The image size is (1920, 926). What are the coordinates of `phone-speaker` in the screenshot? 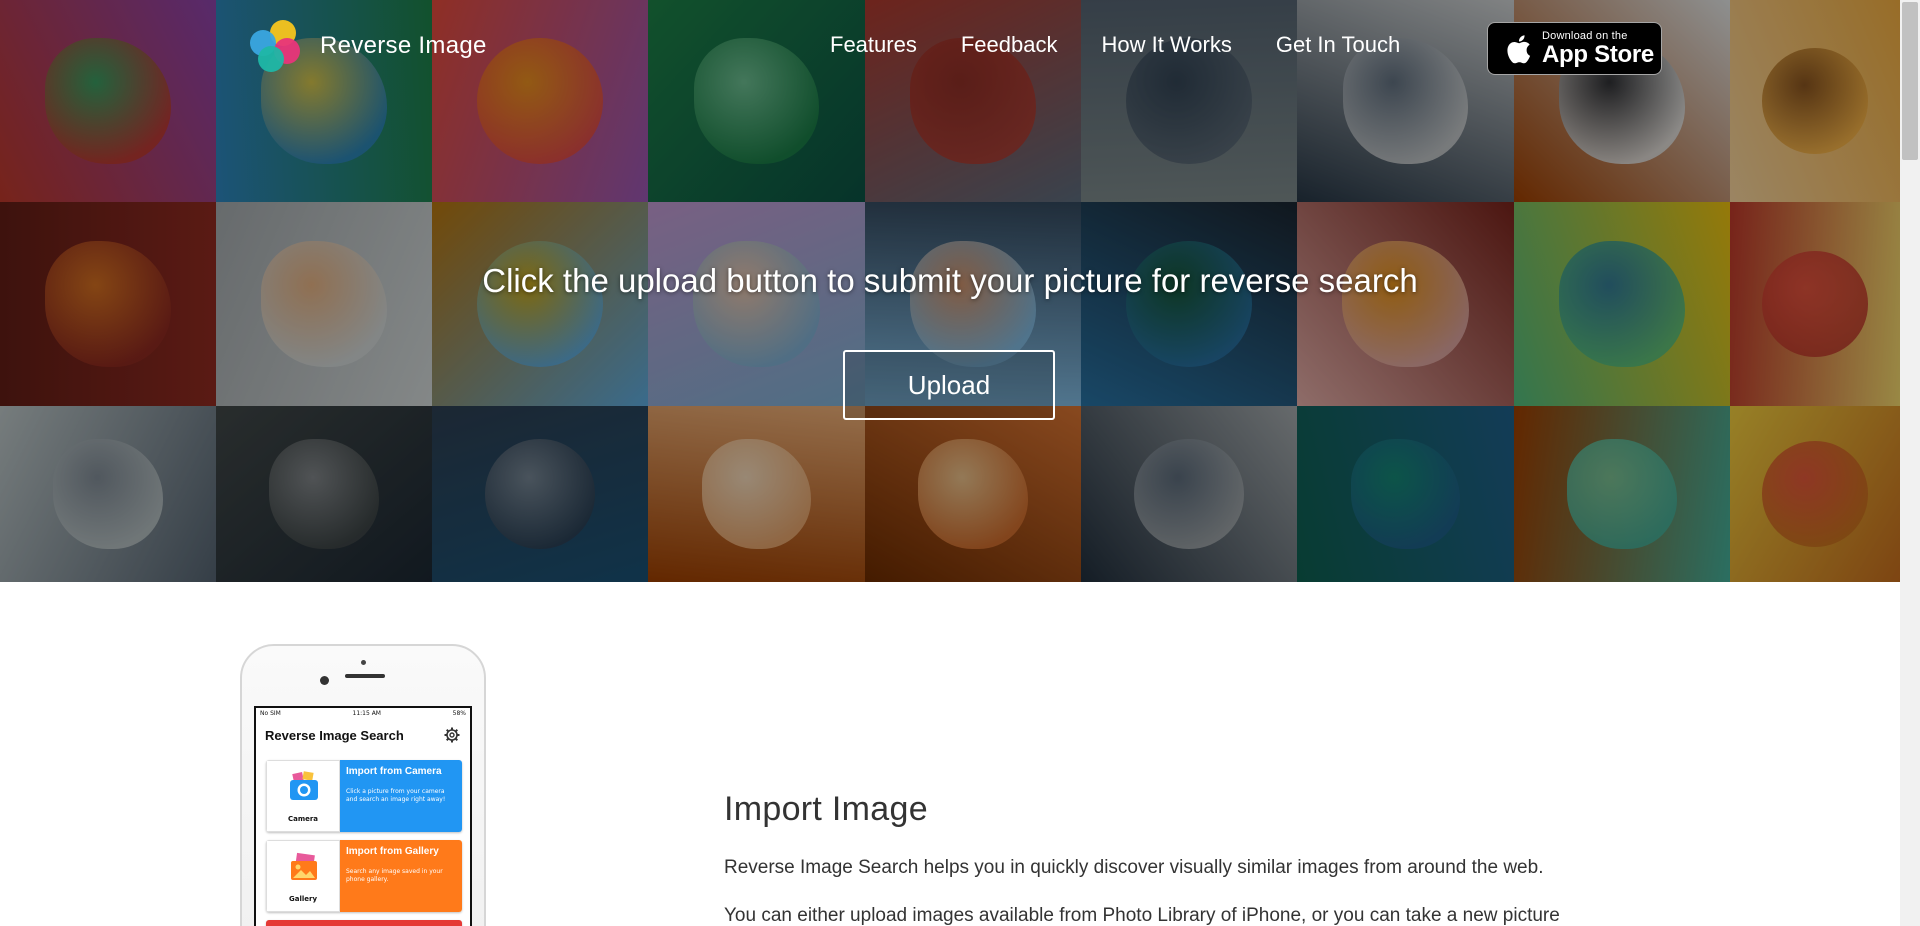 It's located at (365, 676).